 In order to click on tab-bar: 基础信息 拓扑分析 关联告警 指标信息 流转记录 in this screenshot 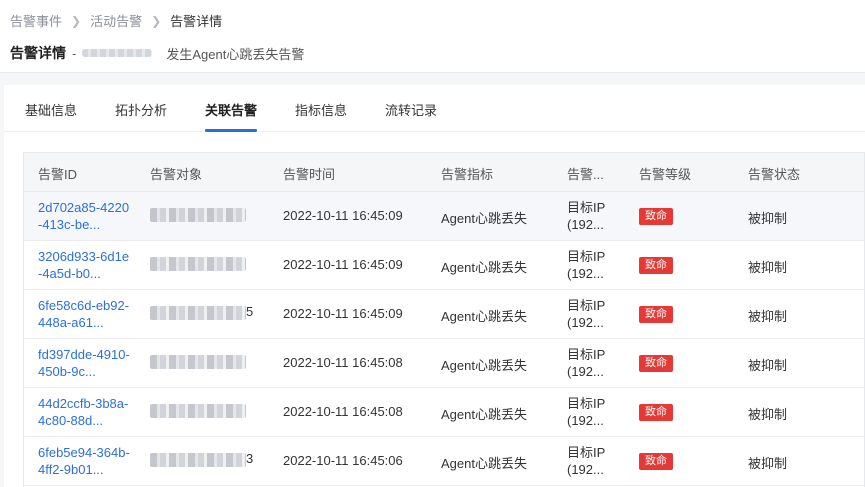, I will do `click(434, 108)`.